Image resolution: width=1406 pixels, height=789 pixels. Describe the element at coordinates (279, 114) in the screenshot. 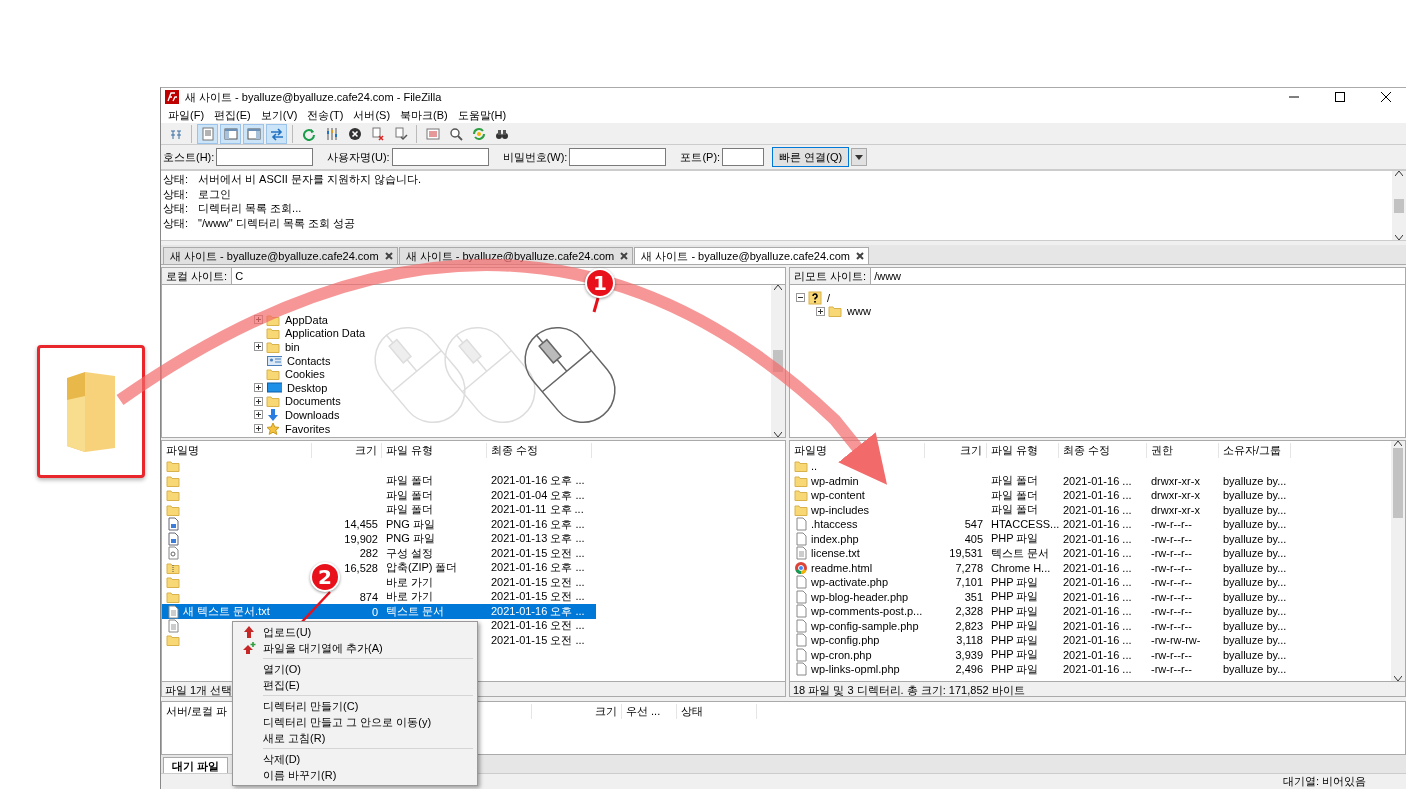

I see `menu-item: 보기(V)` at that location.